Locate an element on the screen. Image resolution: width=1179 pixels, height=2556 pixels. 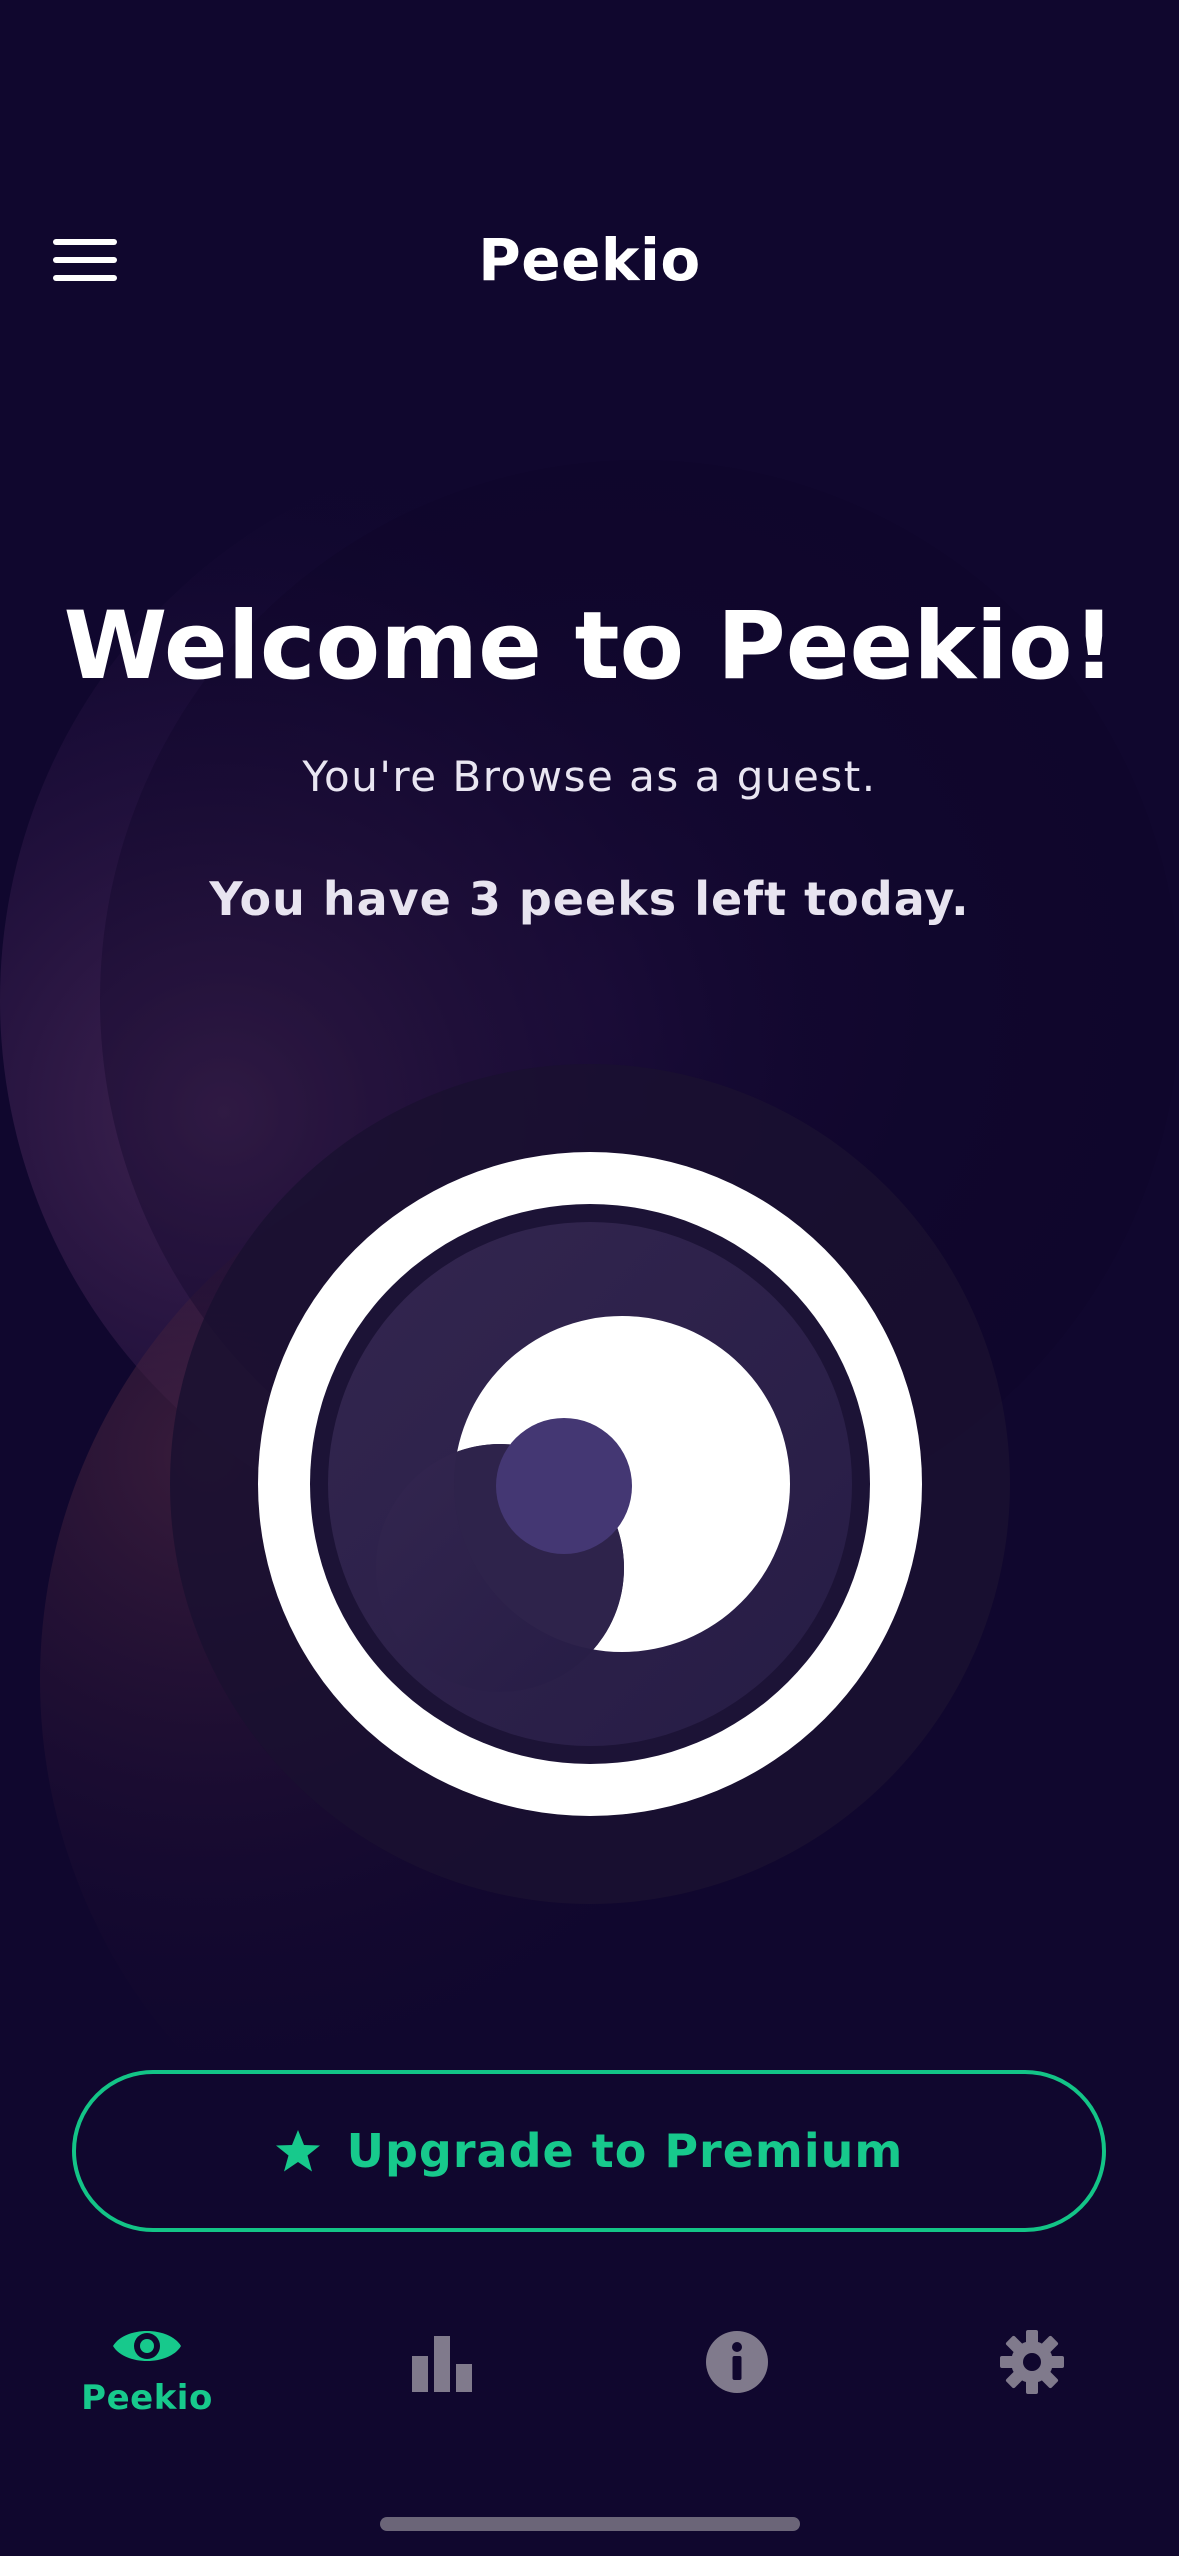
info-icon is located at coordinates (737, 2362).